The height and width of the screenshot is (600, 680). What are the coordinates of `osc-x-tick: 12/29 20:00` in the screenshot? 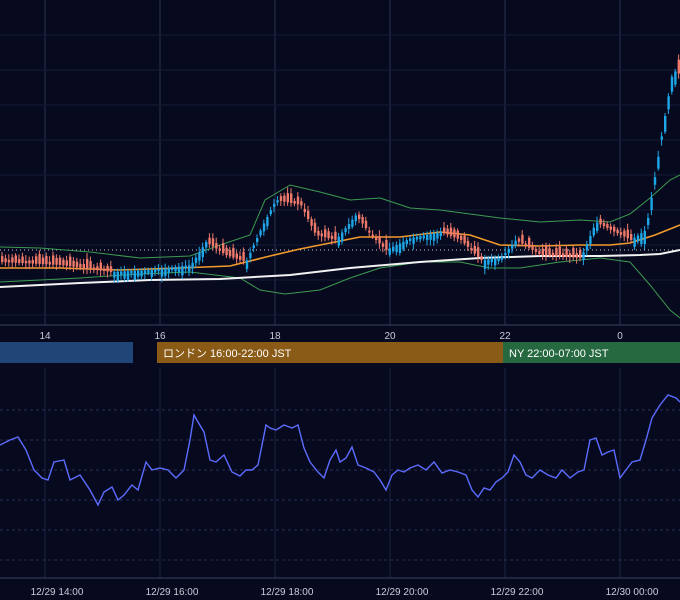 It's located at (402, 592).